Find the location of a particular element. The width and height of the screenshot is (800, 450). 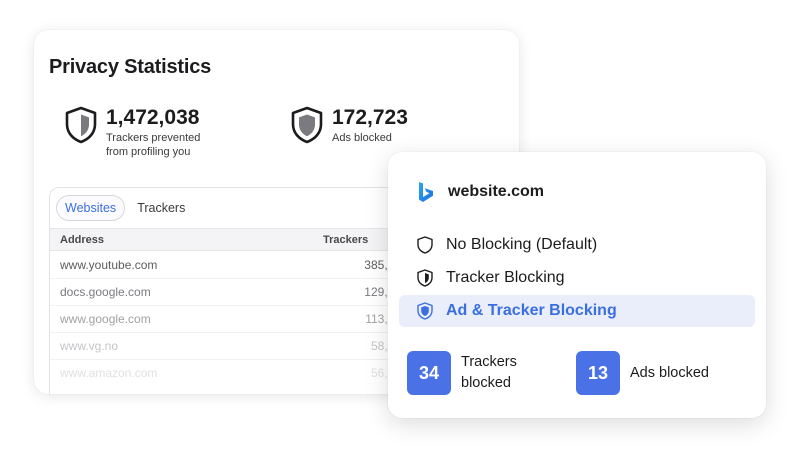

trackers-blocked-count: 34 Trackers blocked is located at coordinates (474, 373).